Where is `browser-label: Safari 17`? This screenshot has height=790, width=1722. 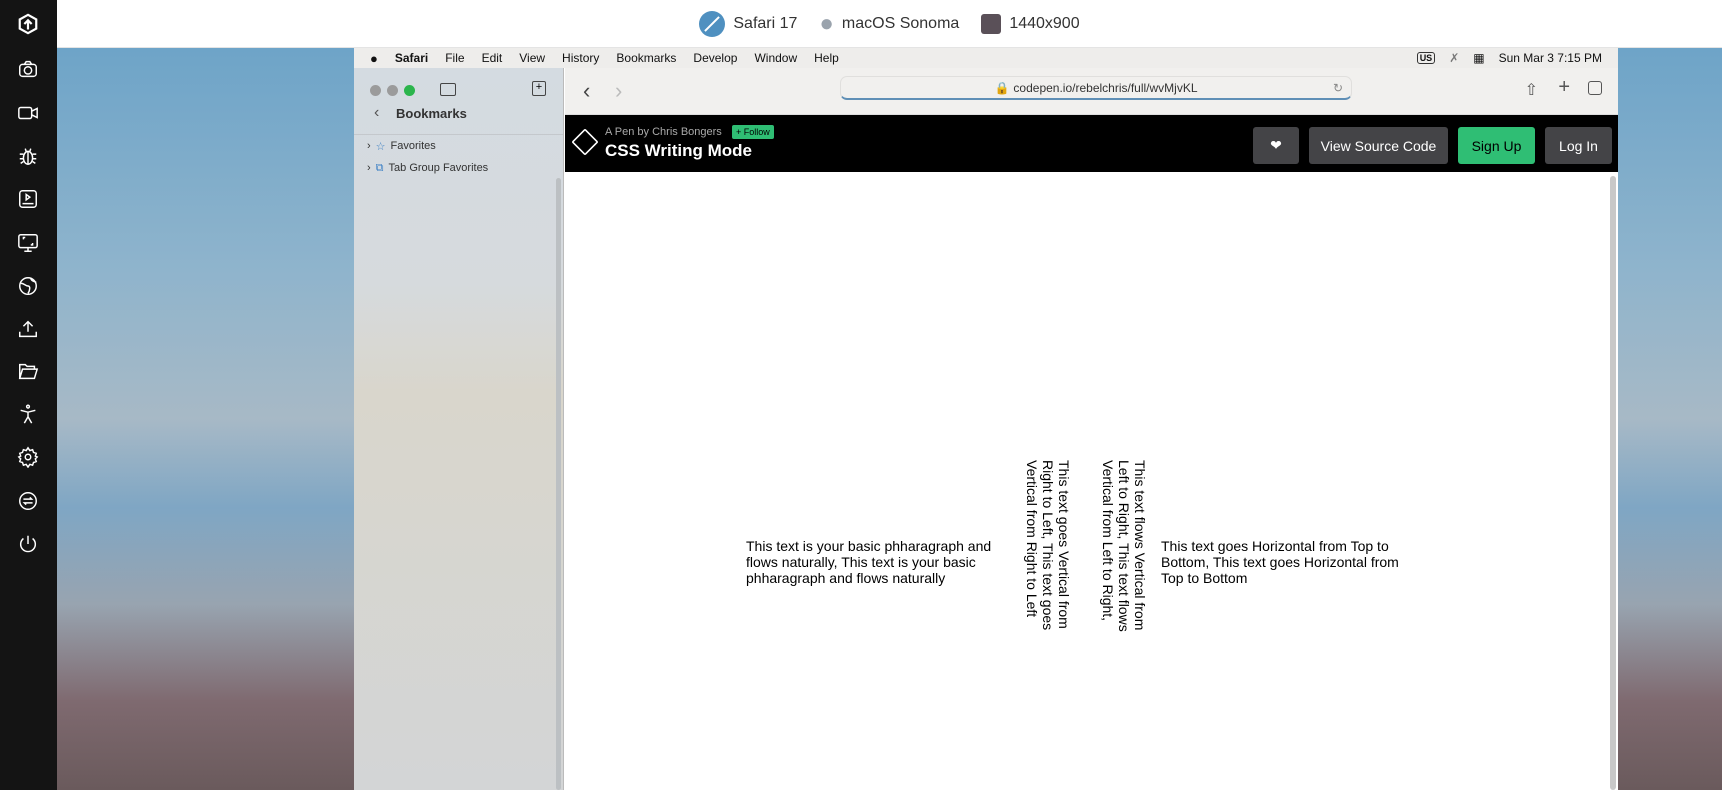 browser-label: Safari 17 is located at coordinates (765, 23).